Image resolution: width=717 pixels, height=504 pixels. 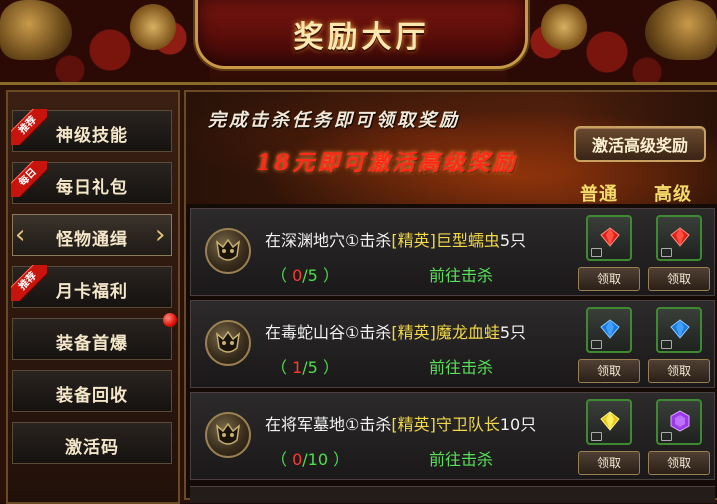 What do you see at coordinates (92, 188) in the screenshot?
I see `sidebar-item-label: 每日礼包` at bounding box center [92, 188].